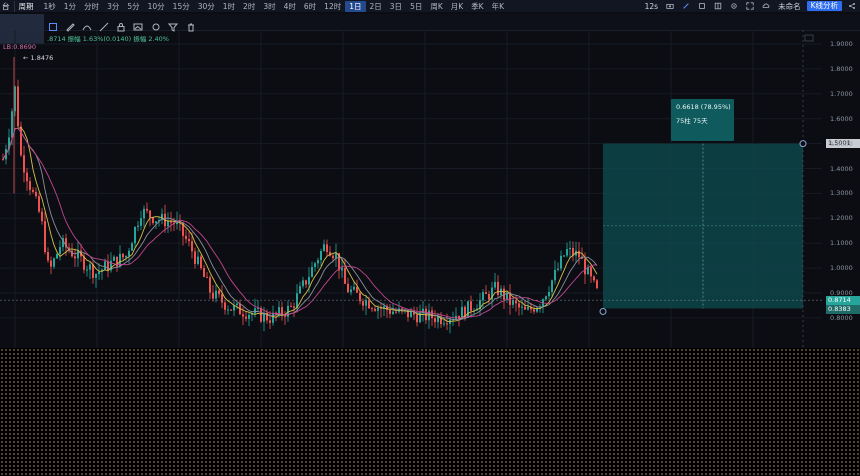 This screenshot has height=476, width=860. What do you see at coordinates (173, 24) in the screenshot?
I see `filter-tool-icon` at bounding box center [173, 24].